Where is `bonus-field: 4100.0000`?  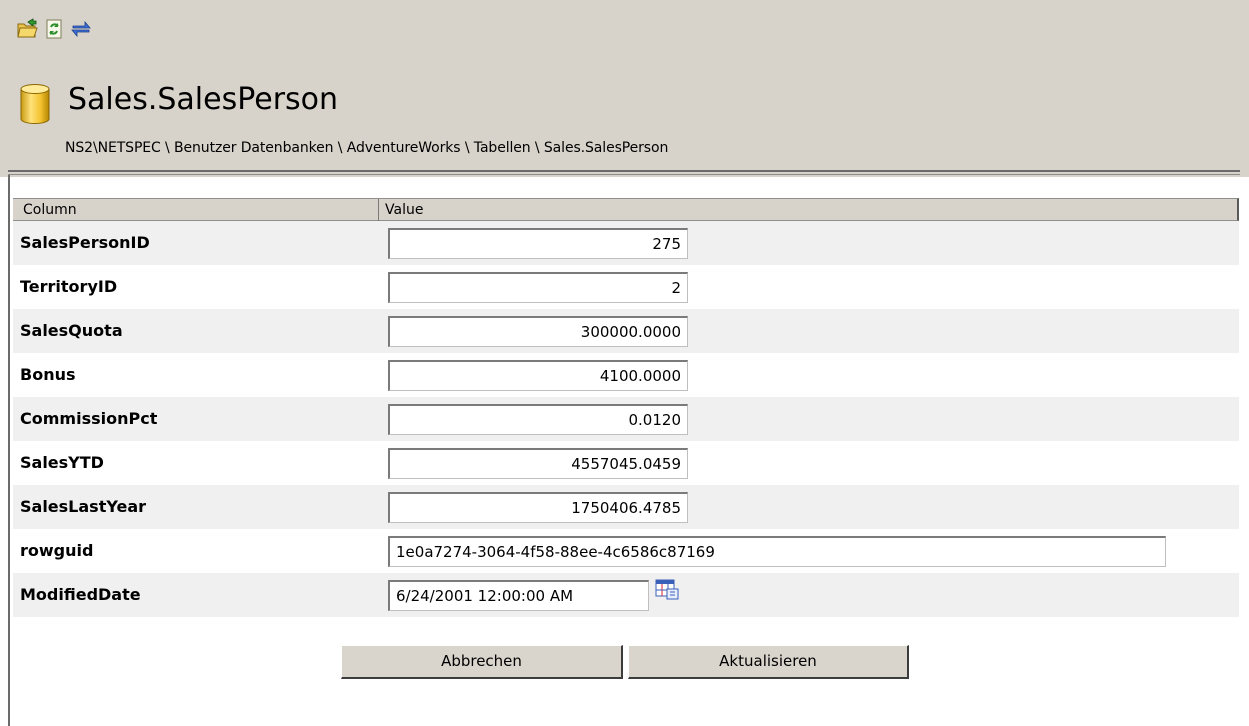 bonus-field: 4100.0000 is located at coordinates (538, 375).